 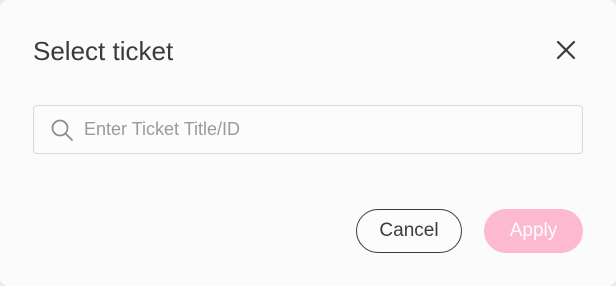 What do you see at coordinates (329, 129) in the screenshot?
I see `ticket-search-input` at bounding box center [329, 129].